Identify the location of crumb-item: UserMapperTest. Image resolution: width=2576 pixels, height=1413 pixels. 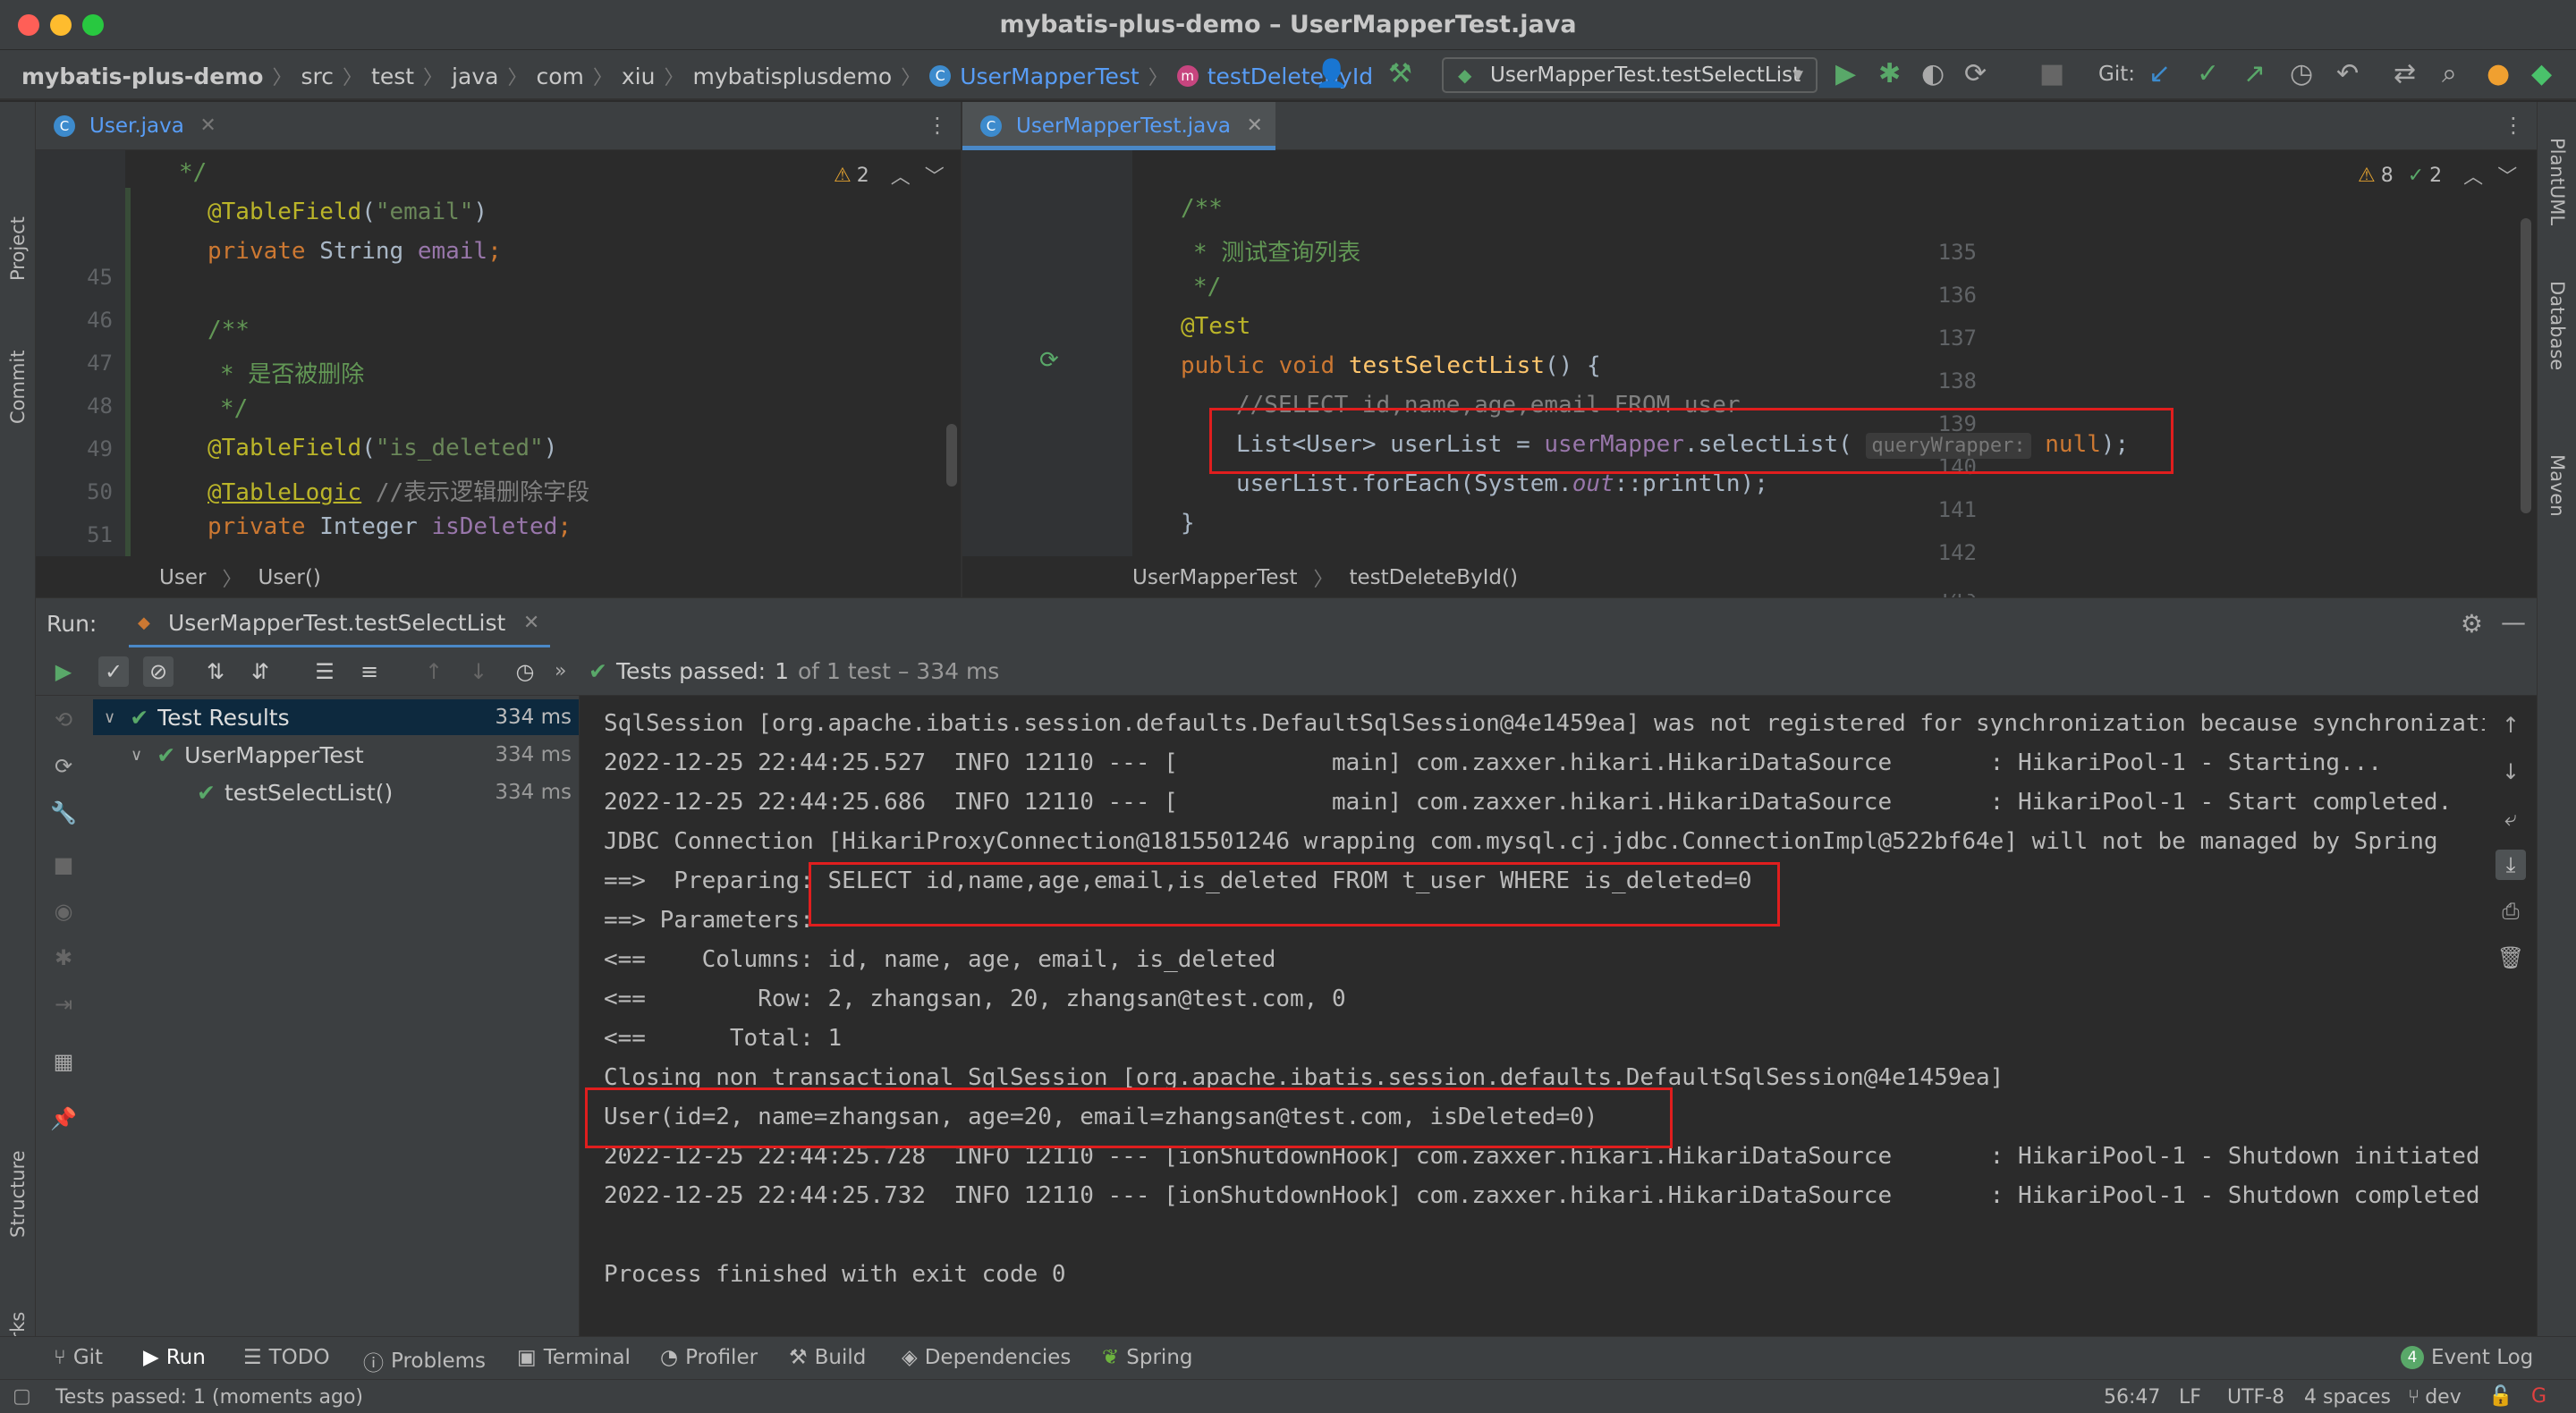
(1214, 577).